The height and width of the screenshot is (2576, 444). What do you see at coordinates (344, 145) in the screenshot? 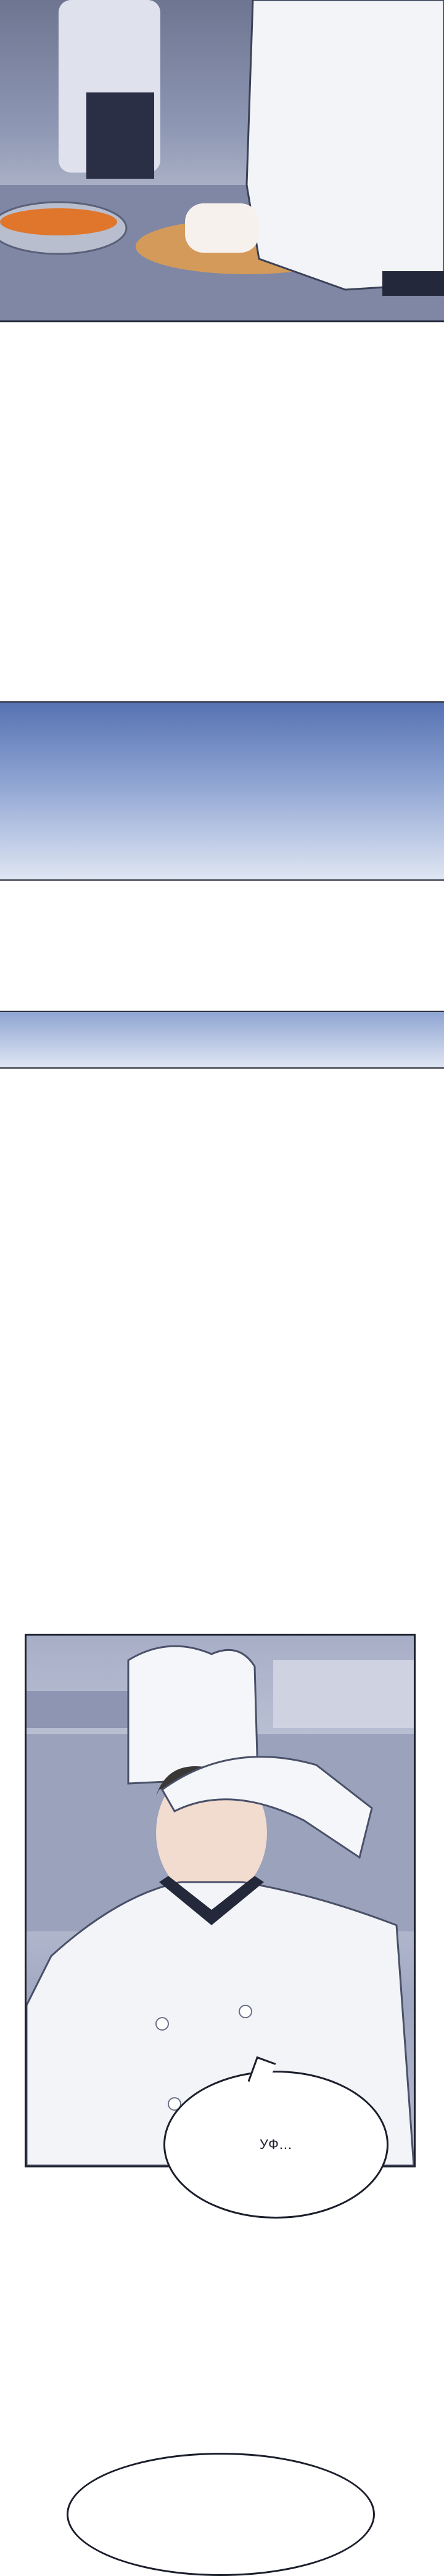
I see `chef-figure` at bounding box center [344, 145].